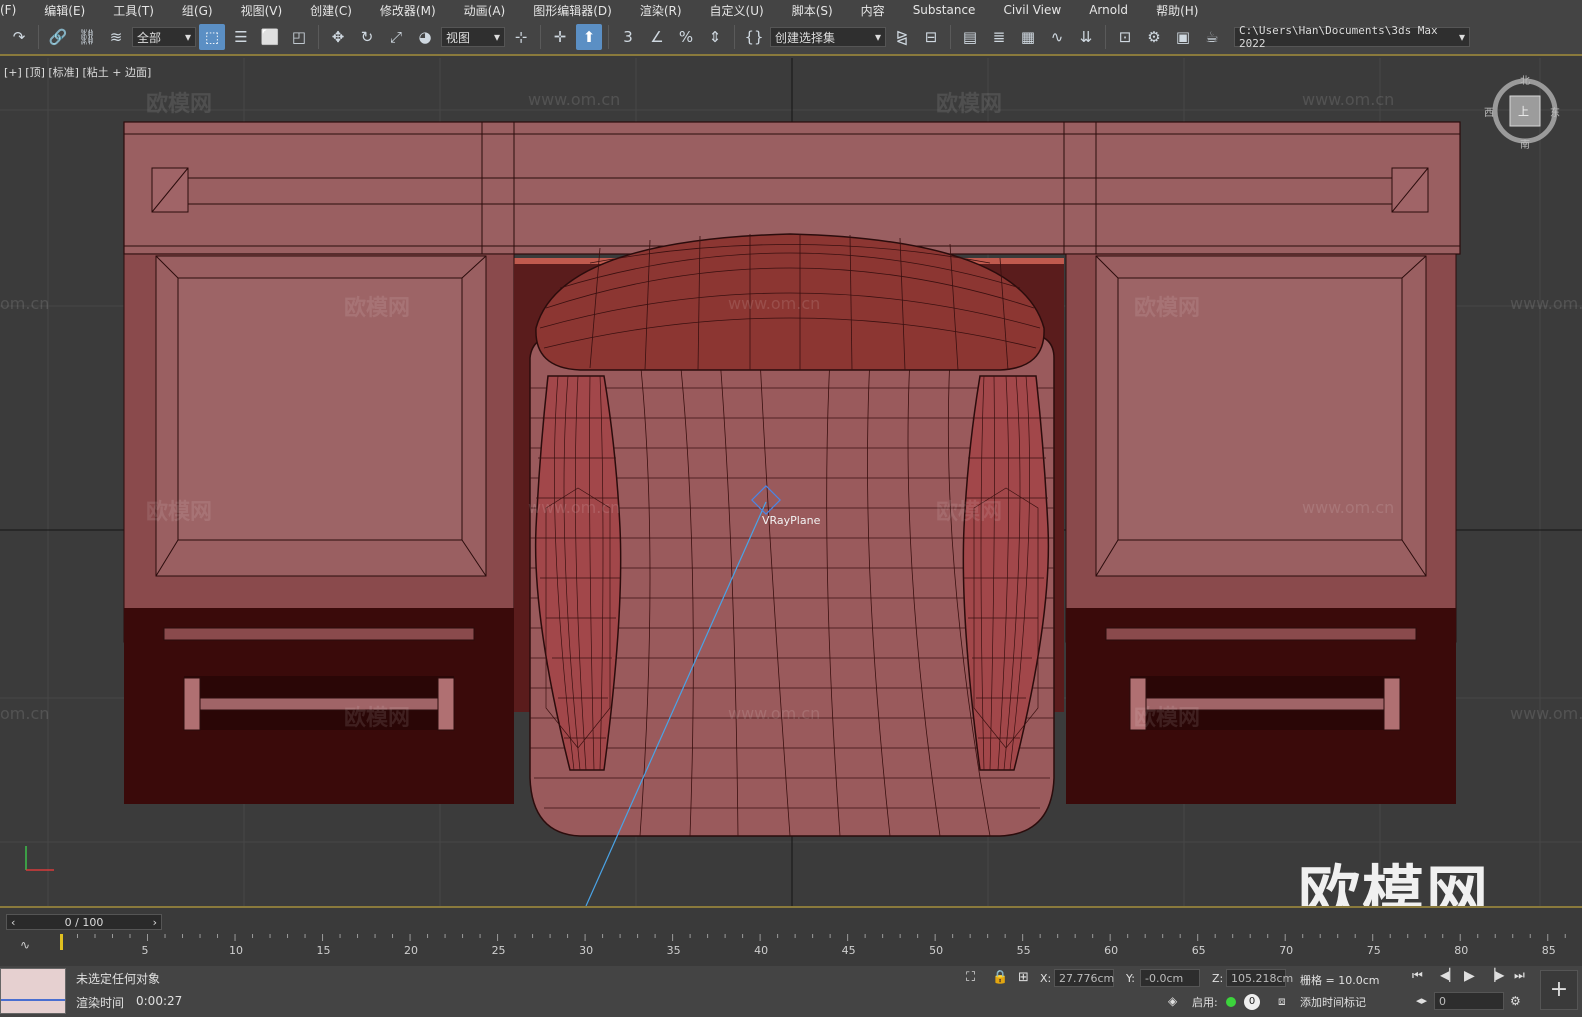  What do you see at coordinates (1525, 79) in the screenshot?
I see `viewcube-north: 北` at bounding box center [1525, 79].